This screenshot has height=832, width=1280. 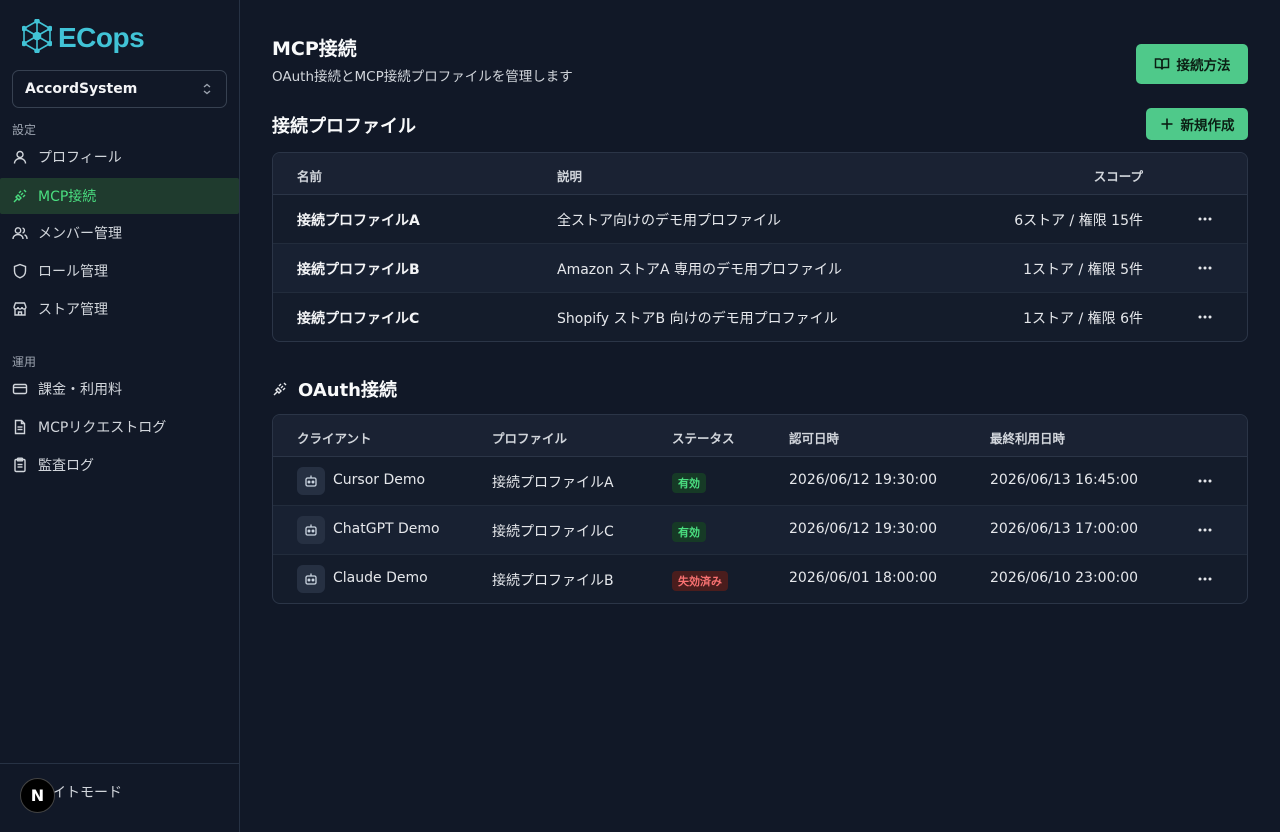 I want to click on client-name: Claude Demo, so click(x=380, y=578).